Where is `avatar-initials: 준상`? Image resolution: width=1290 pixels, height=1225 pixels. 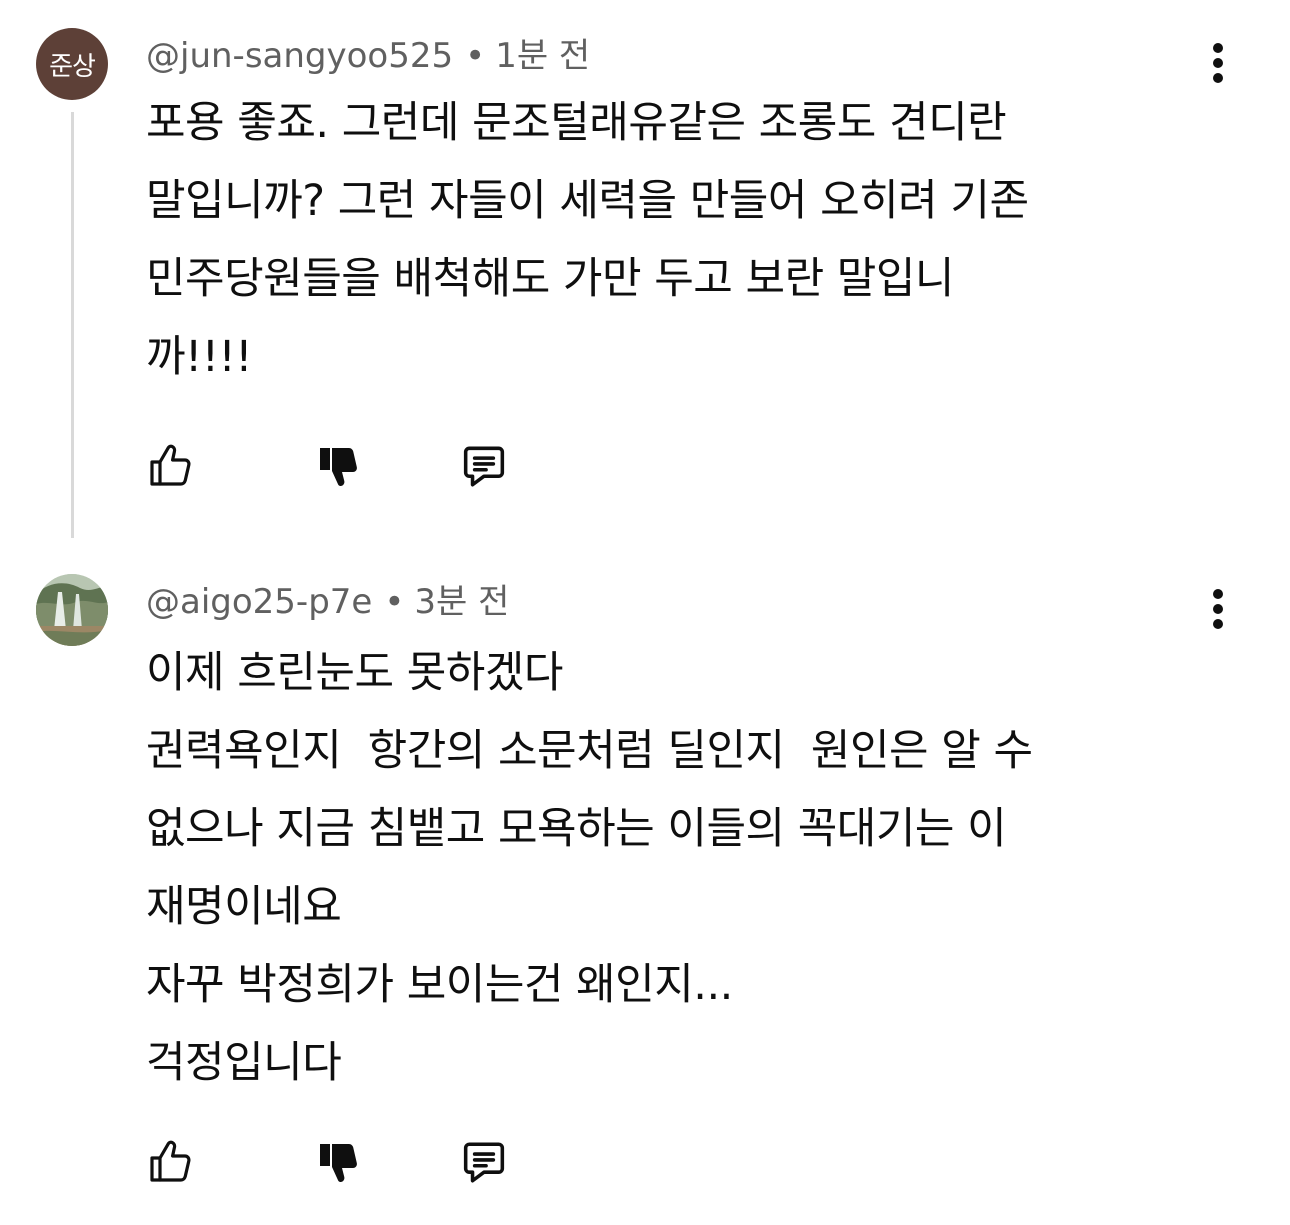 avatar-initials: 준상 is located at coordinates (72, 66).